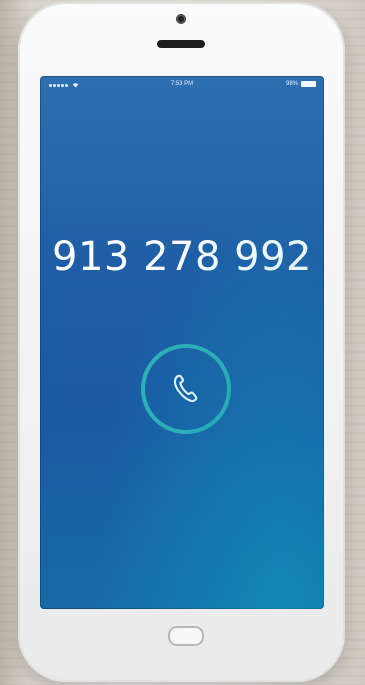 This screenshot has height=685, width=365. I want to click on status-time: 7:53 PM, so click(182, 84).